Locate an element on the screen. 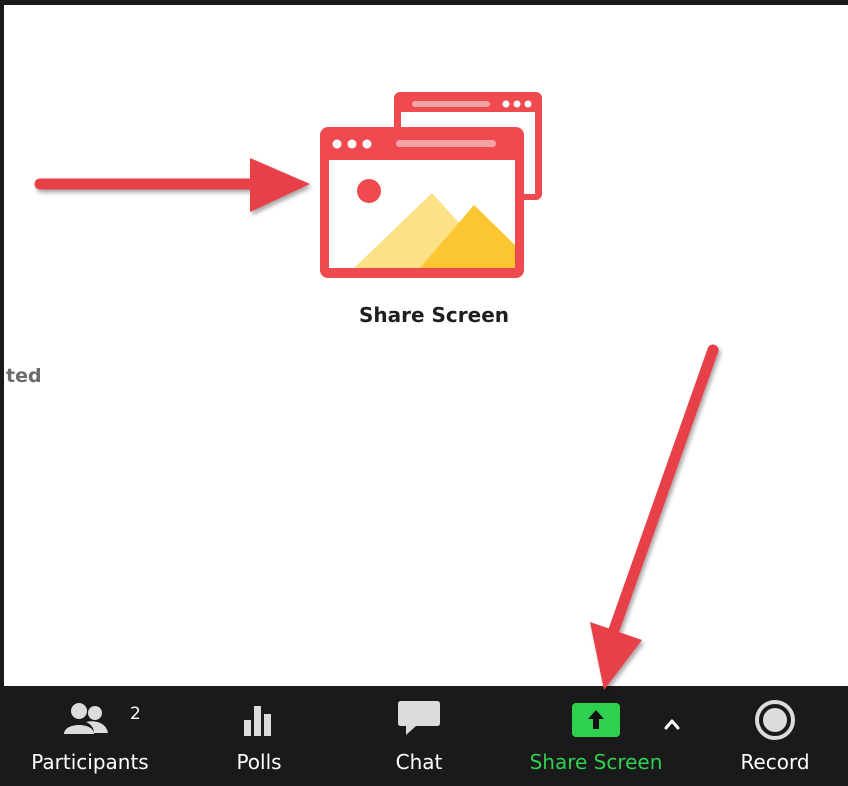 The image size is (848, 786). participants-label: Participants is located at coordinates (90, 762).